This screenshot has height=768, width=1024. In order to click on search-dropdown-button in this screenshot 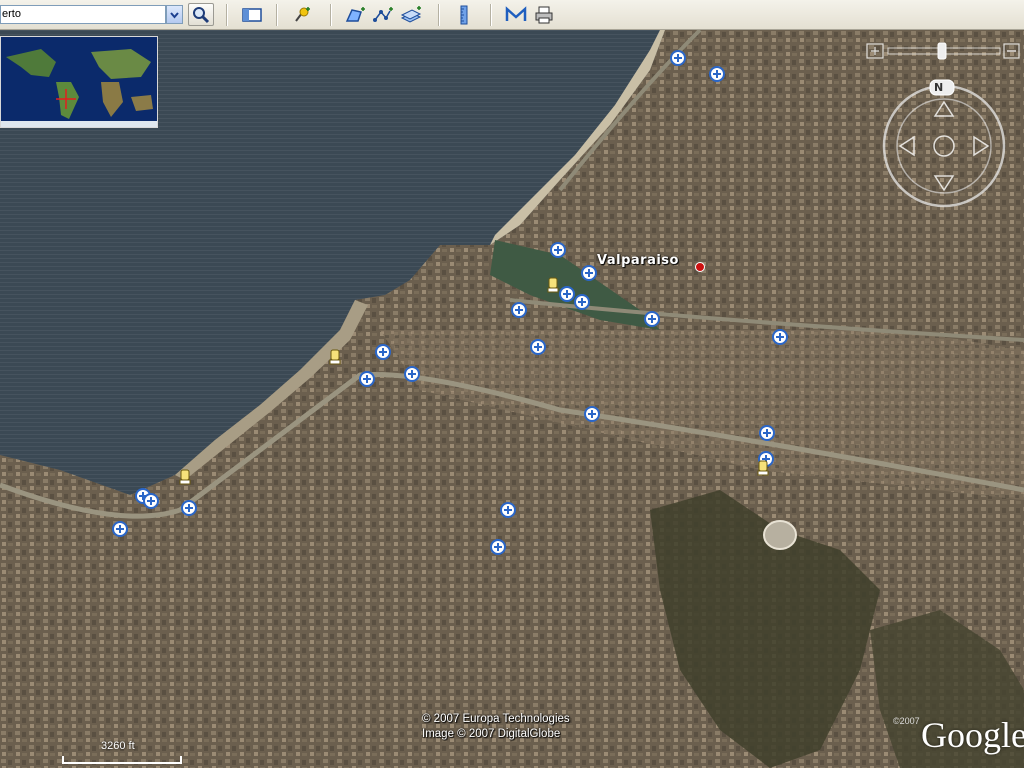, I will do `click(174, 14)`.